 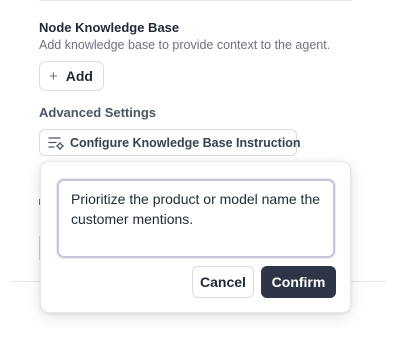 What do you see at coordinates (56, 143) in the screenshot?
I see `settings-list-icon` at bounding box center [56, 143].